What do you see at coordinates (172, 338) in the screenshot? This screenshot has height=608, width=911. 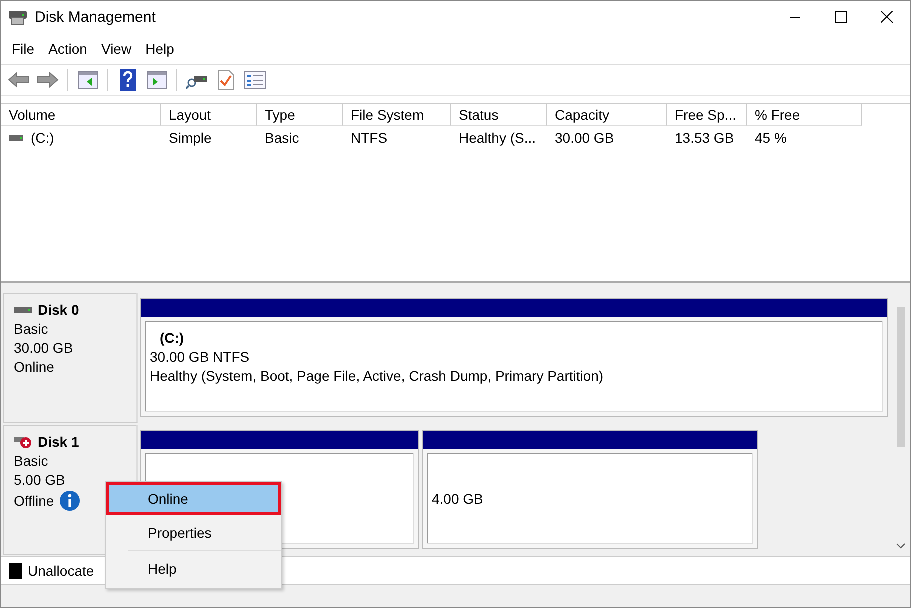 I see `partition-name: (C:)` at bounding box center [172, 338].